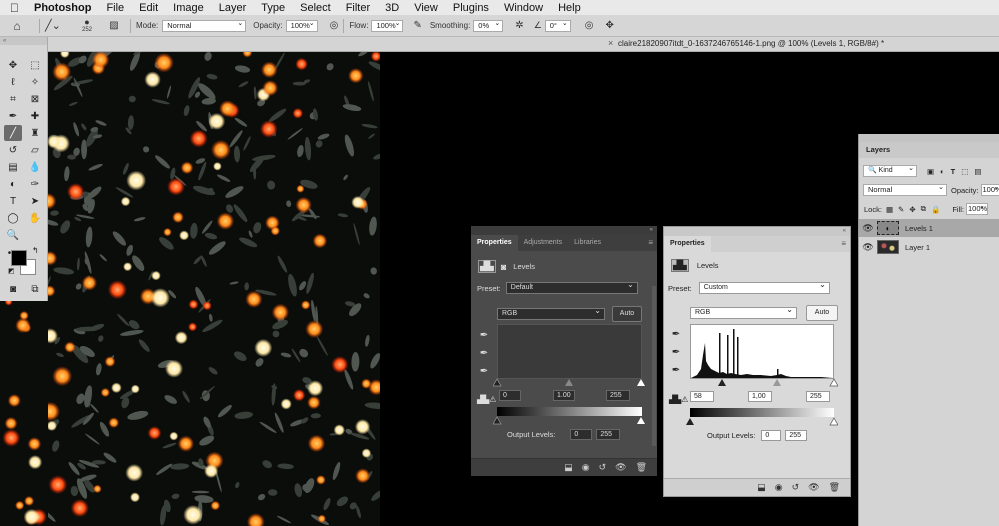 The height and width of the screenshot is (526, 999). Describe the element at coordinates (818, 396) in the screenshot. I see `input-white-field: 255` at that location.